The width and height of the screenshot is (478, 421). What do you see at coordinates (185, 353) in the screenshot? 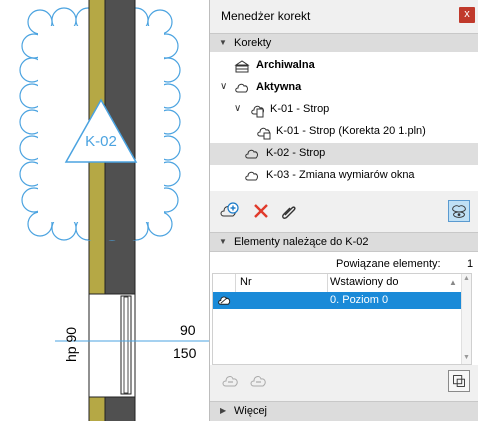
I see `dimension-value-lower: 150` at bounding box center [185, 353].